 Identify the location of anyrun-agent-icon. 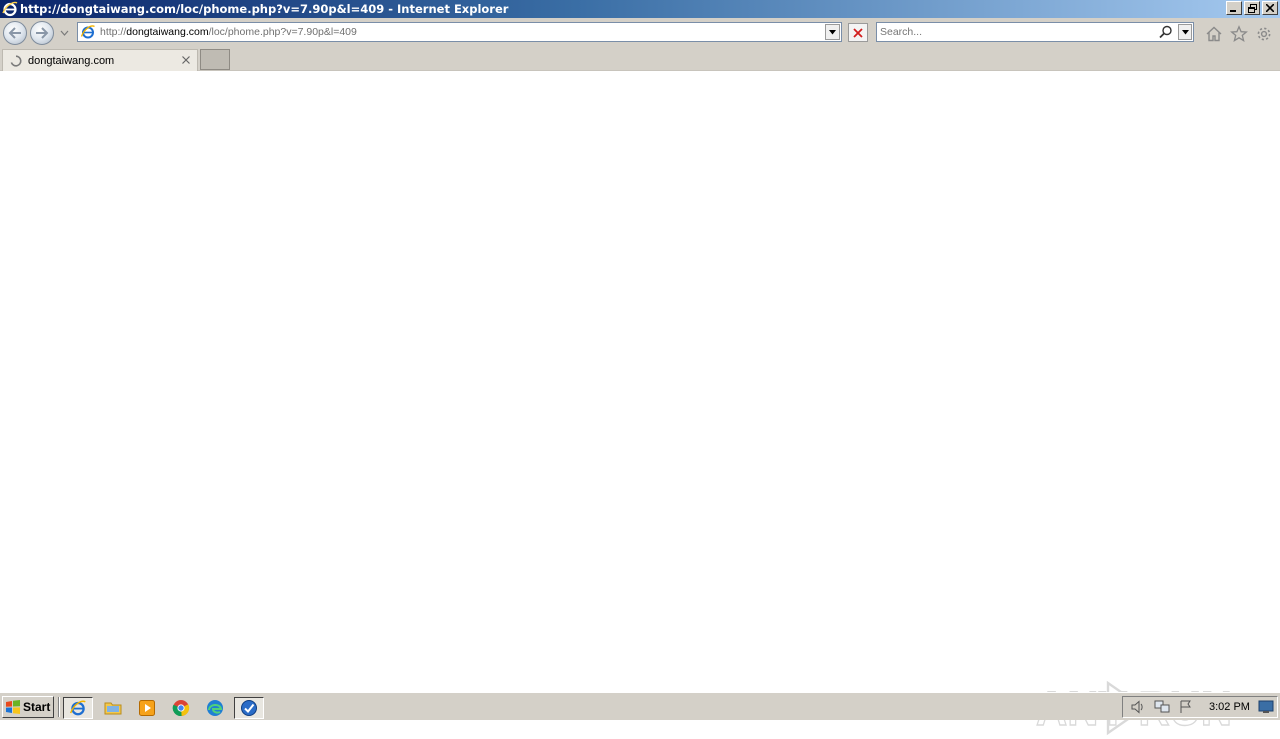
(249, 708).